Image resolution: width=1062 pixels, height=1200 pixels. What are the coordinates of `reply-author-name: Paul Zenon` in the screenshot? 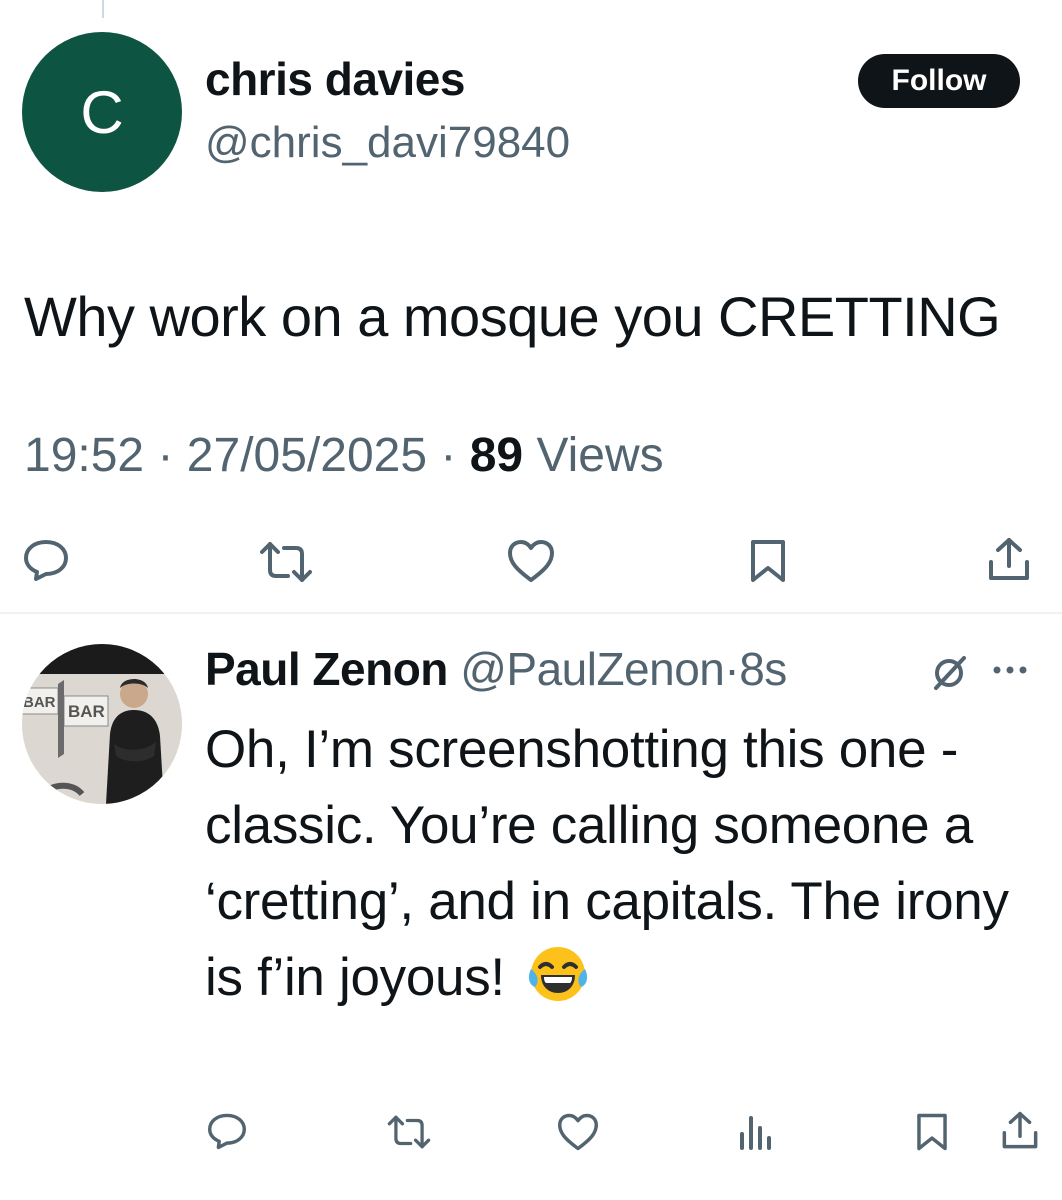 It's located at (326, 669).